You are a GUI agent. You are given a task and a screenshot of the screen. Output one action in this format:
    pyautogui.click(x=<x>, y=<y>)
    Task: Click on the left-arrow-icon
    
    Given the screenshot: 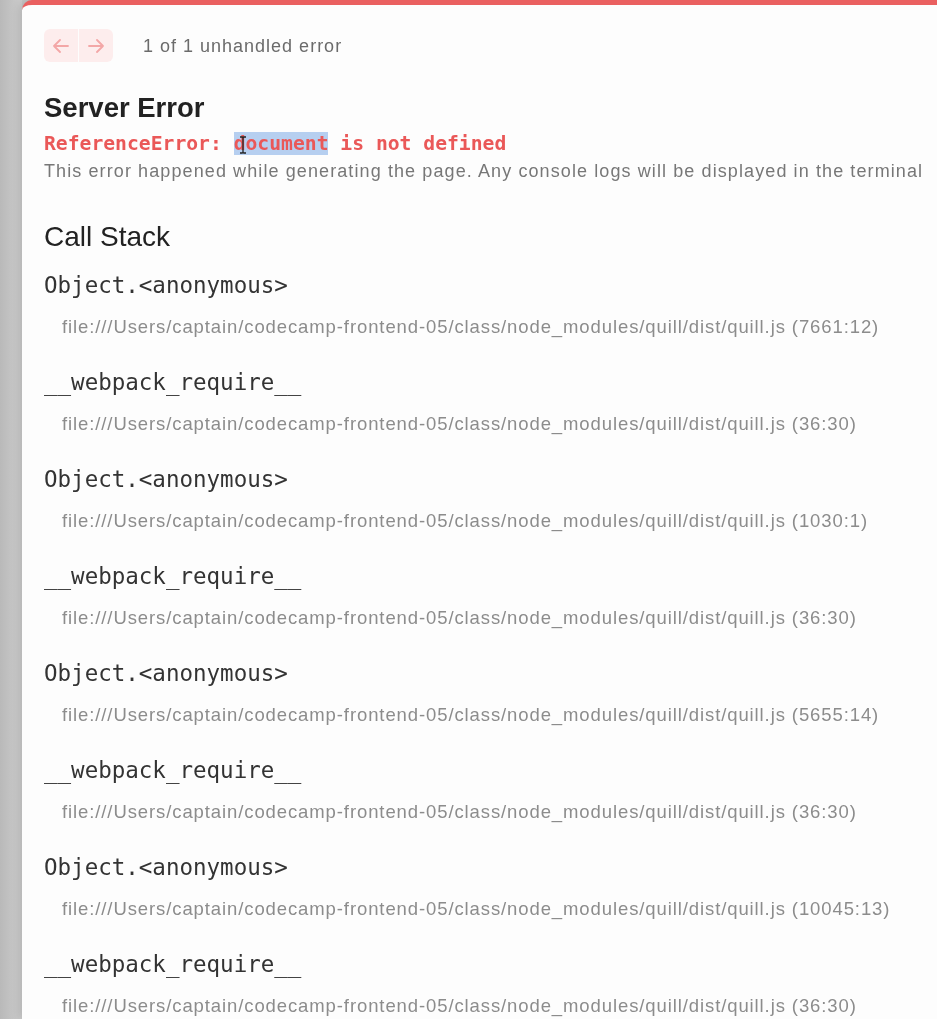 What is the action you would take?
    pyautogui.click(x=61, y=45)
    